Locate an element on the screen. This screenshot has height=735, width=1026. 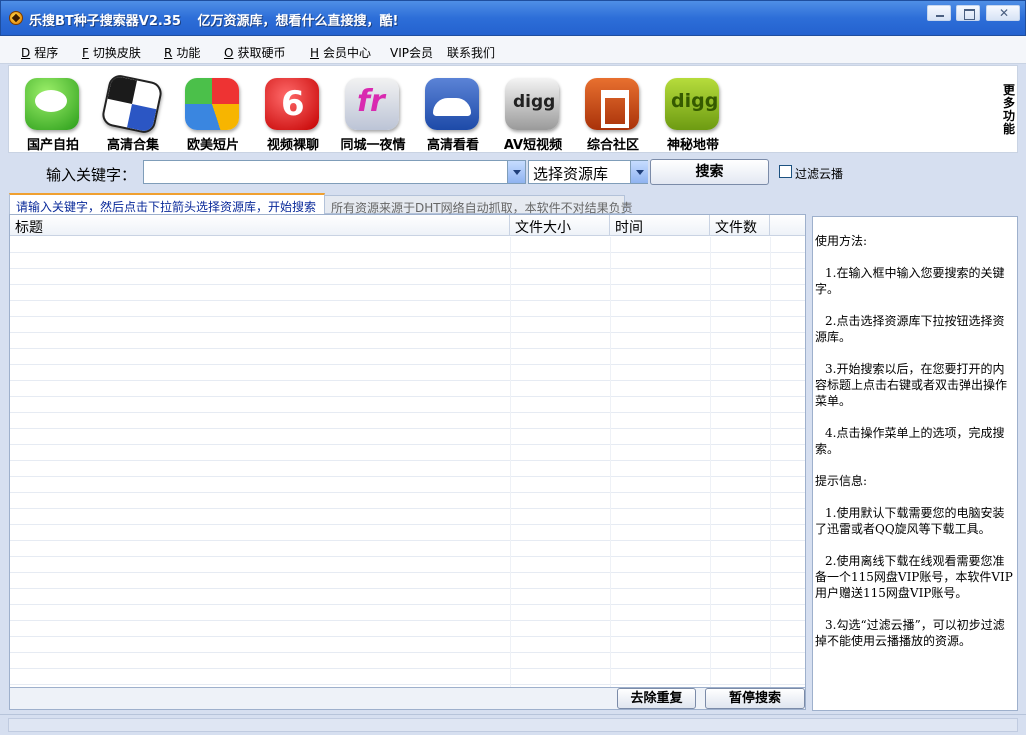
flickr-fr-icon is located at coordinates (372, 104).